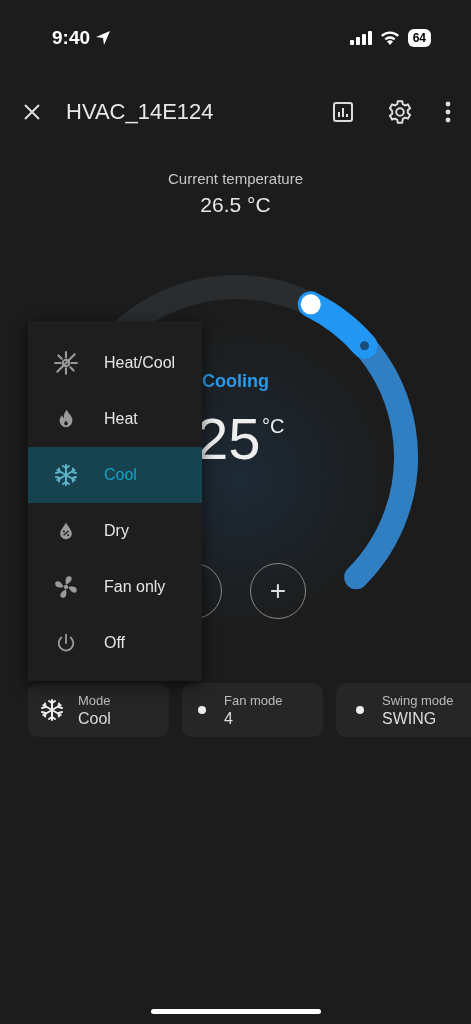 The width and height of the screenshot is (471, 1024). Describe the element at coordinates (140, 112) in the screenshot. I see `device-title: HVAC_14E124` at that location.